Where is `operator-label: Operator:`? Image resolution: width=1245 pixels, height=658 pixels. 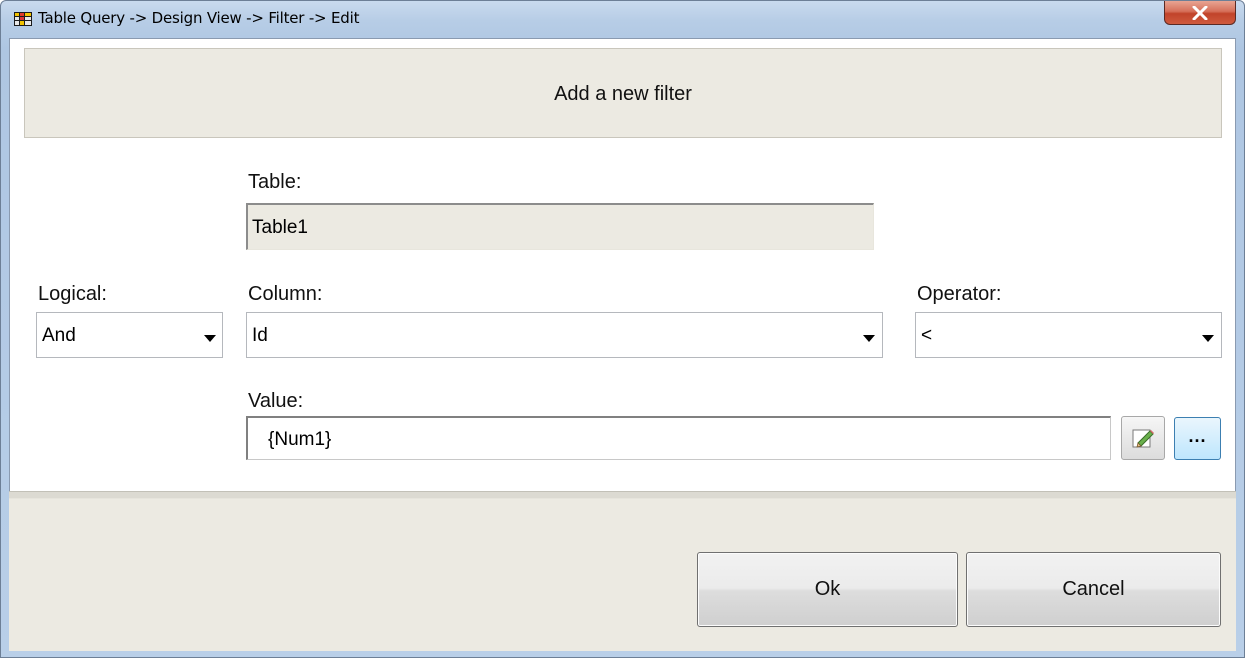
operator-label: Operator: is located at coordinates (959, 294).